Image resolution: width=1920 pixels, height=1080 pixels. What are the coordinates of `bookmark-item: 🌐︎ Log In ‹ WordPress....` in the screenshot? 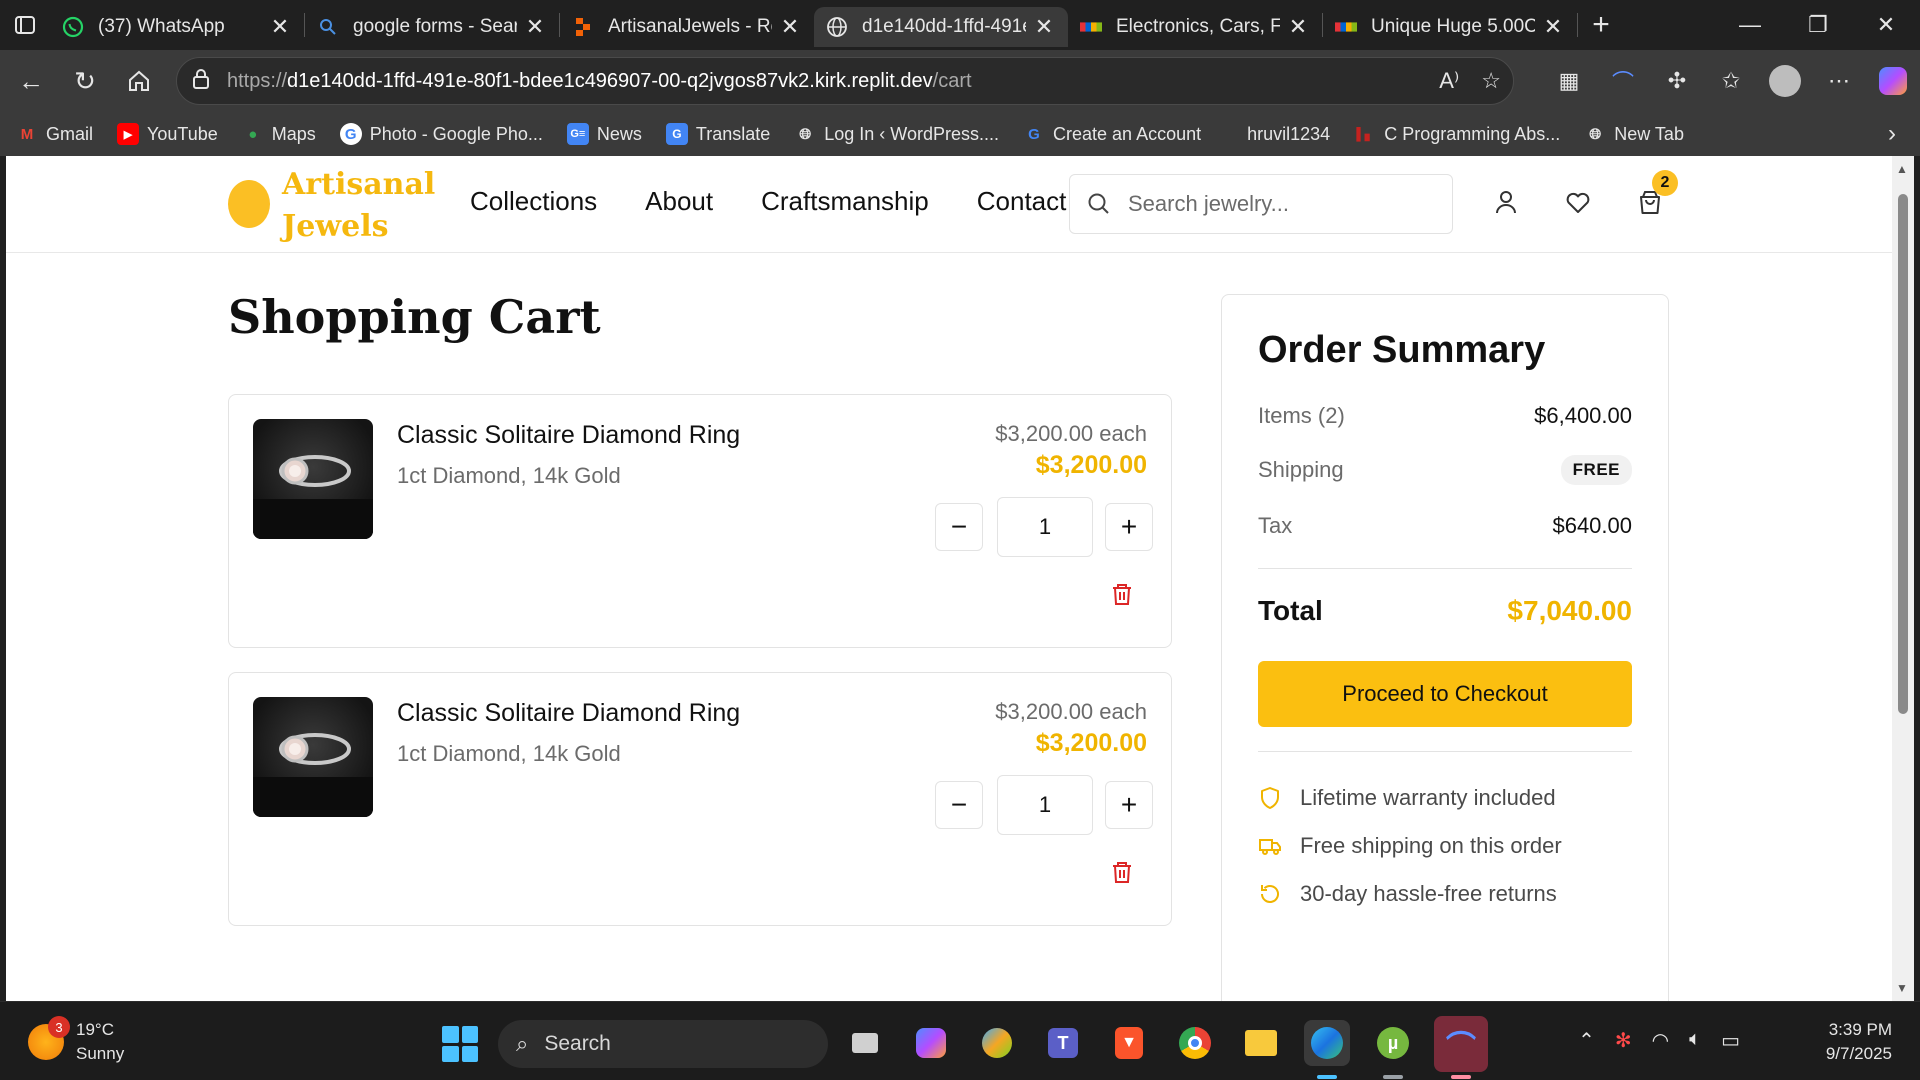 It's located at (896, 134).